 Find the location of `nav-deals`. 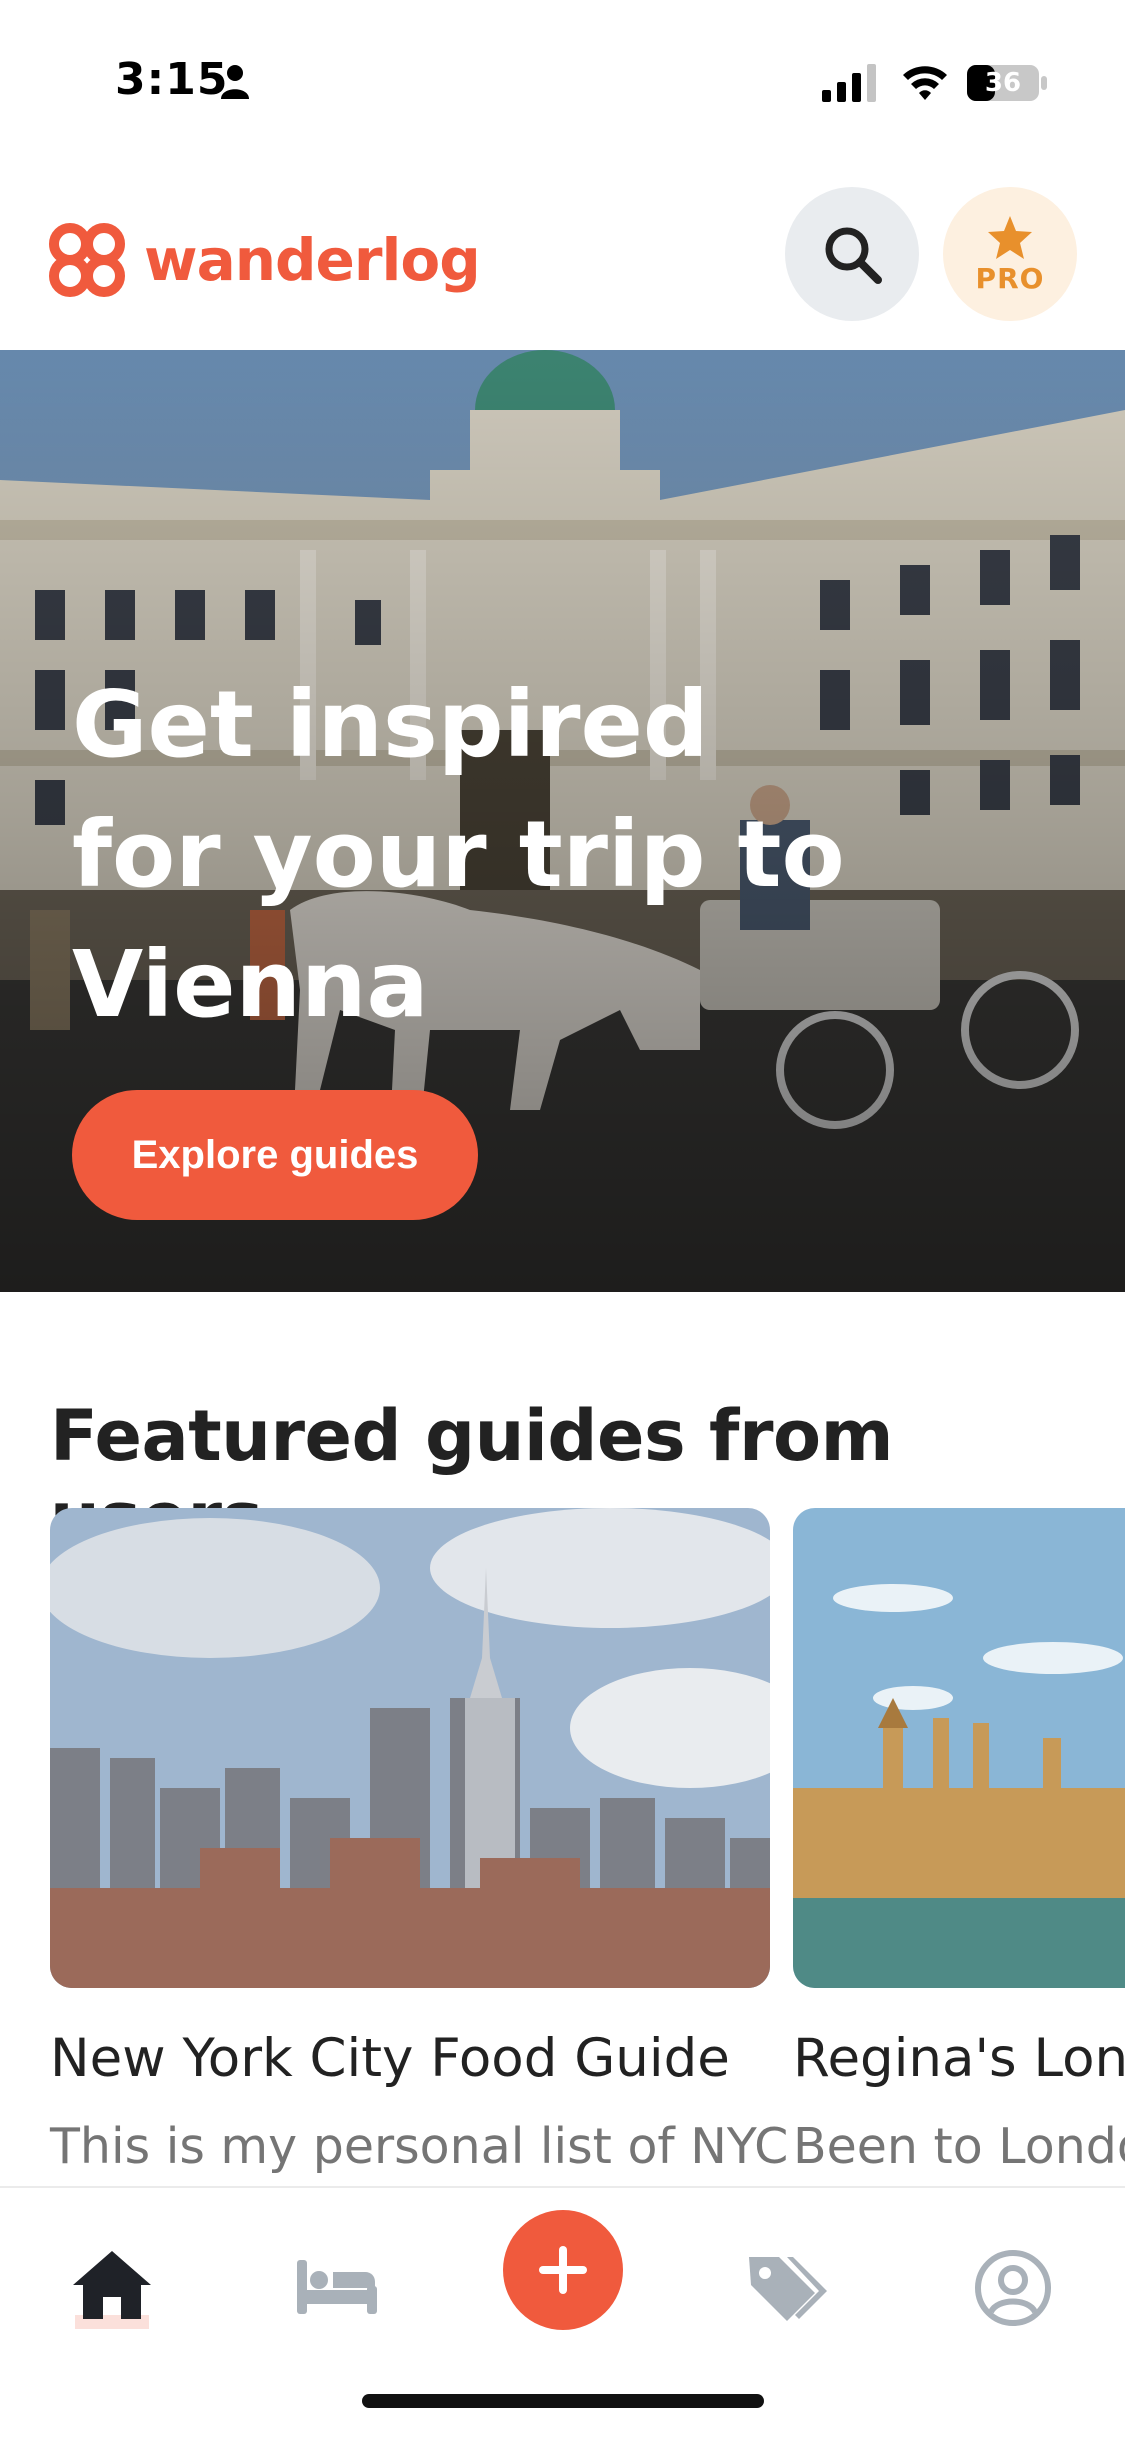

nav-deals is located at coordinates (788, 2288).